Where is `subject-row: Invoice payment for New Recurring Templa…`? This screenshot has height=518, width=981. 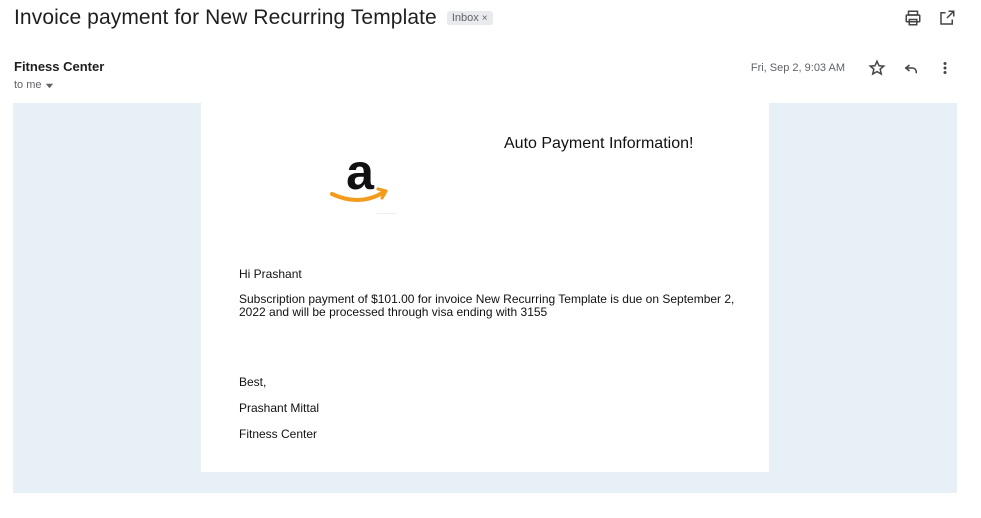 subject-row: Invoice payment for New Recurring Templa… is located at coordinates (253, 18).